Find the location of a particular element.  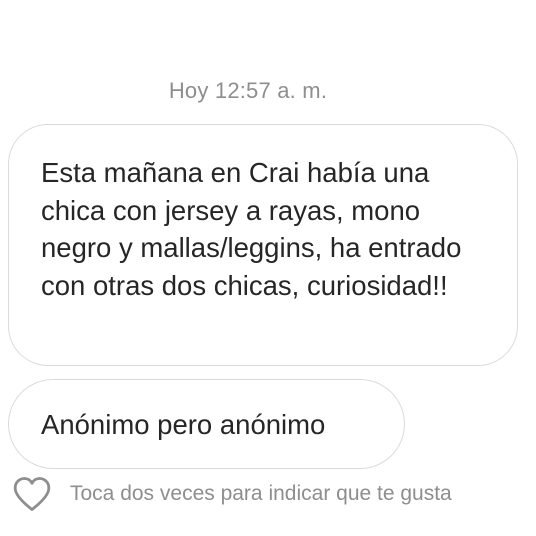

message-bubble: Anónimo pero anónimo is located at coordinates (206, 424).